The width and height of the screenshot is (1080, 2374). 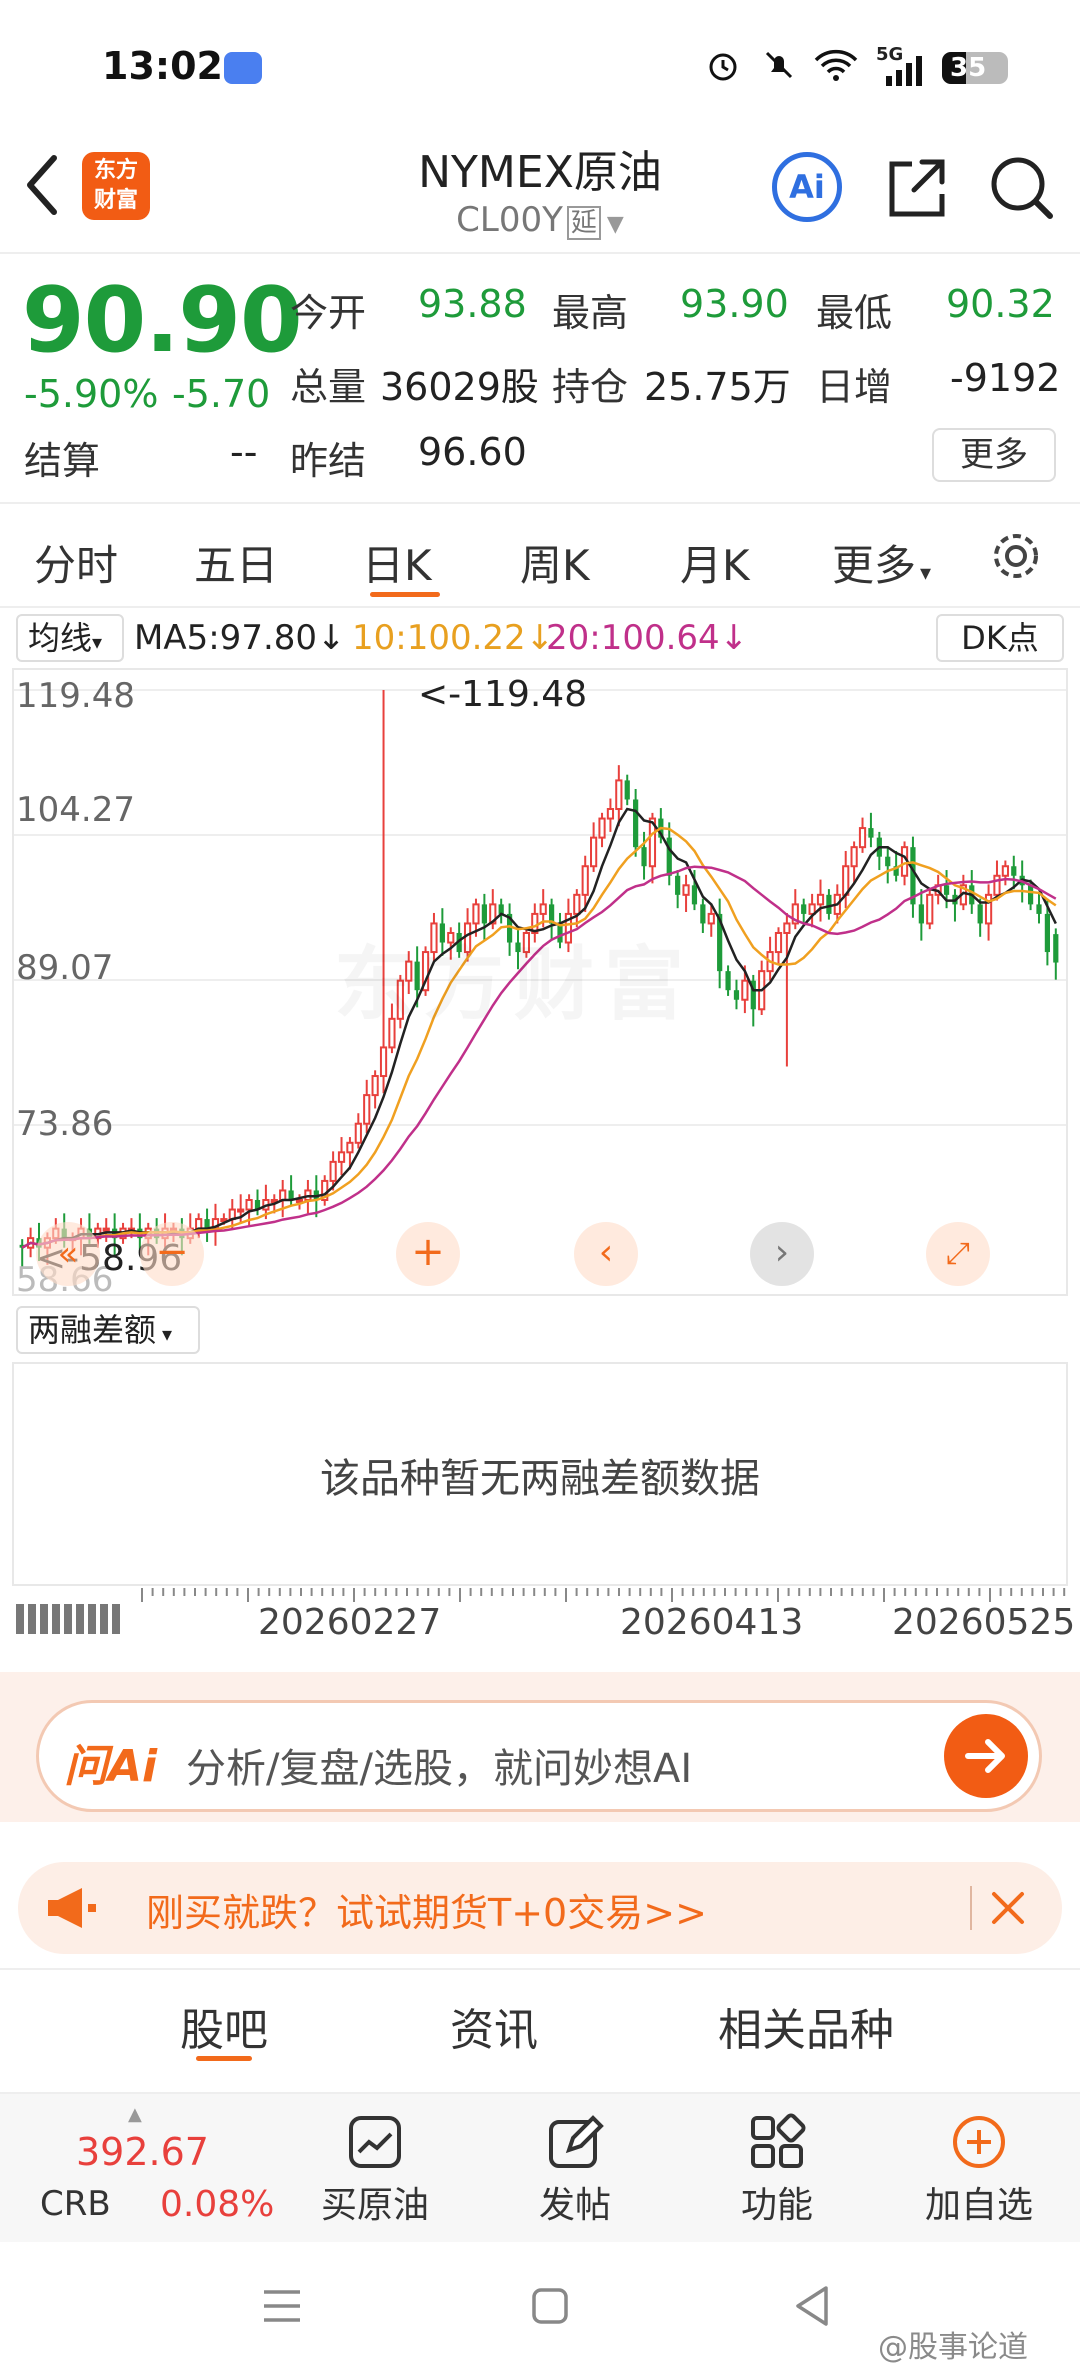 I want to click on search-icon, so click(x=1021, y=187).